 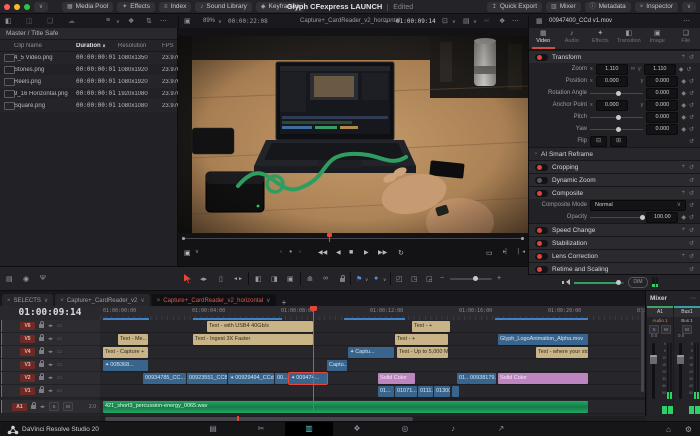 What do you see at coordinates (611, 81) in the screenshot?
I see `position-x-field: 0.000` at bounding box center [611, 81].